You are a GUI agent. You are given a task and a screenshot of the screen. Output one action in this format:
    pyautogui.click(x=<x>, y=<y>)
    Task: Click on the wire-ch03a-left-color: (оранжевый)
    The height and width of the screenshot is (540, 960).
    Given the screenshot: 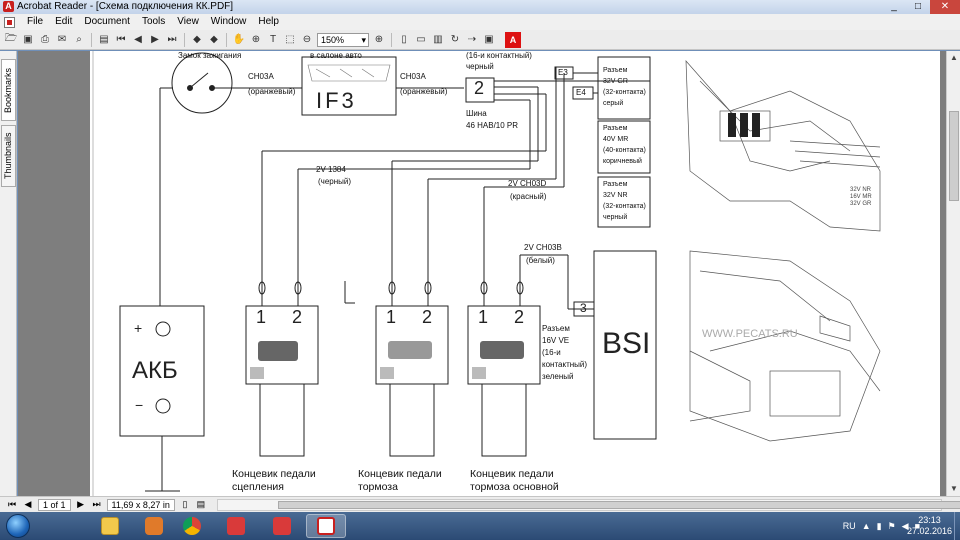 What is the action you would take?
    pyautogui.click(x=272, y=91)
    